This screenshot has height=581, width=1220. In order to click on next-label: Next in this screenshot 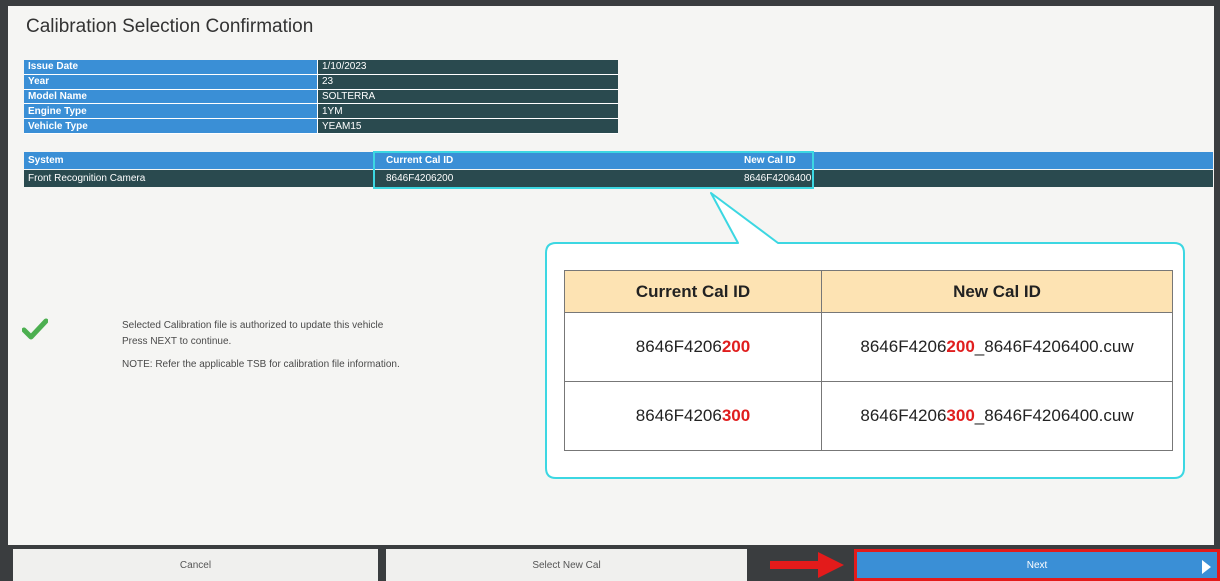, I will do `click(1037, 565)`.